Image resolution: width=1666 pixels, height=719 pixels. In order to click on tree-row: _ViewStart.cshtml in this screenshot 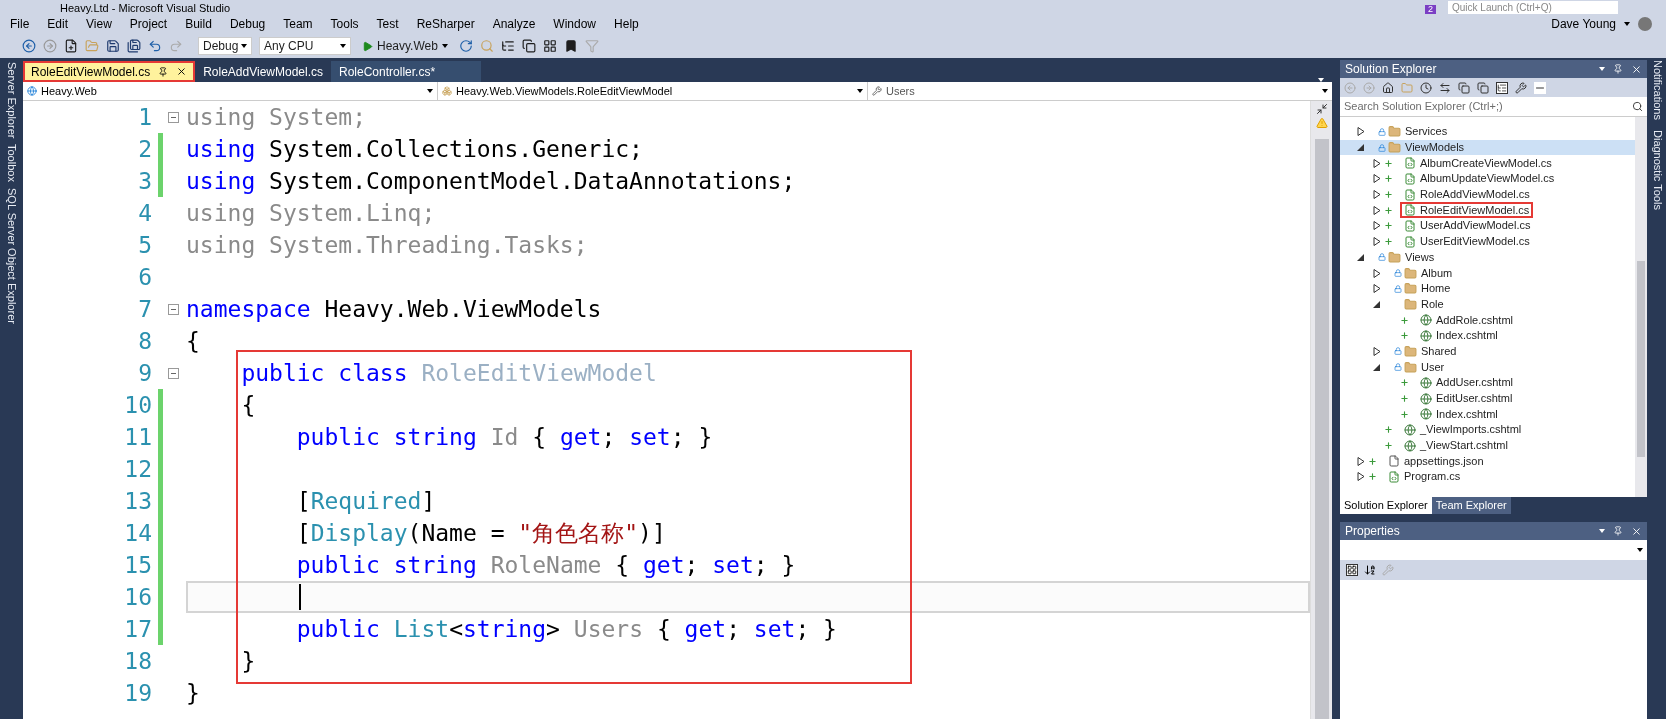, I will do `click(1487, 445)`.